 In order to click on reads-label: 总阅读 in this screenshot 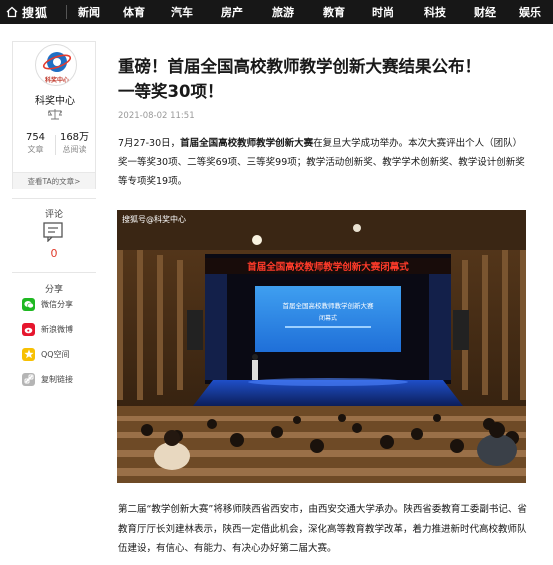, I will do `click(74, 149)`.